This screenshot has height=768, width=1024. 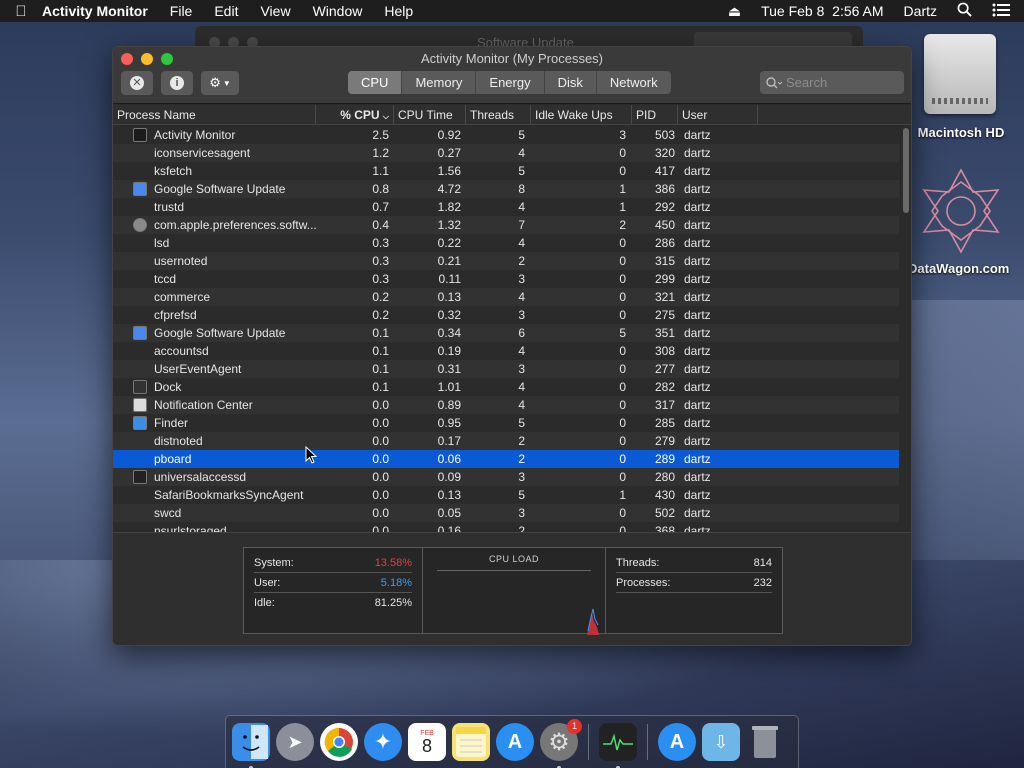 What do you see at coordinates (380, 297) in the screenshot?
I see `cpu-cell: 0.2` at bounding box center [380, 297].